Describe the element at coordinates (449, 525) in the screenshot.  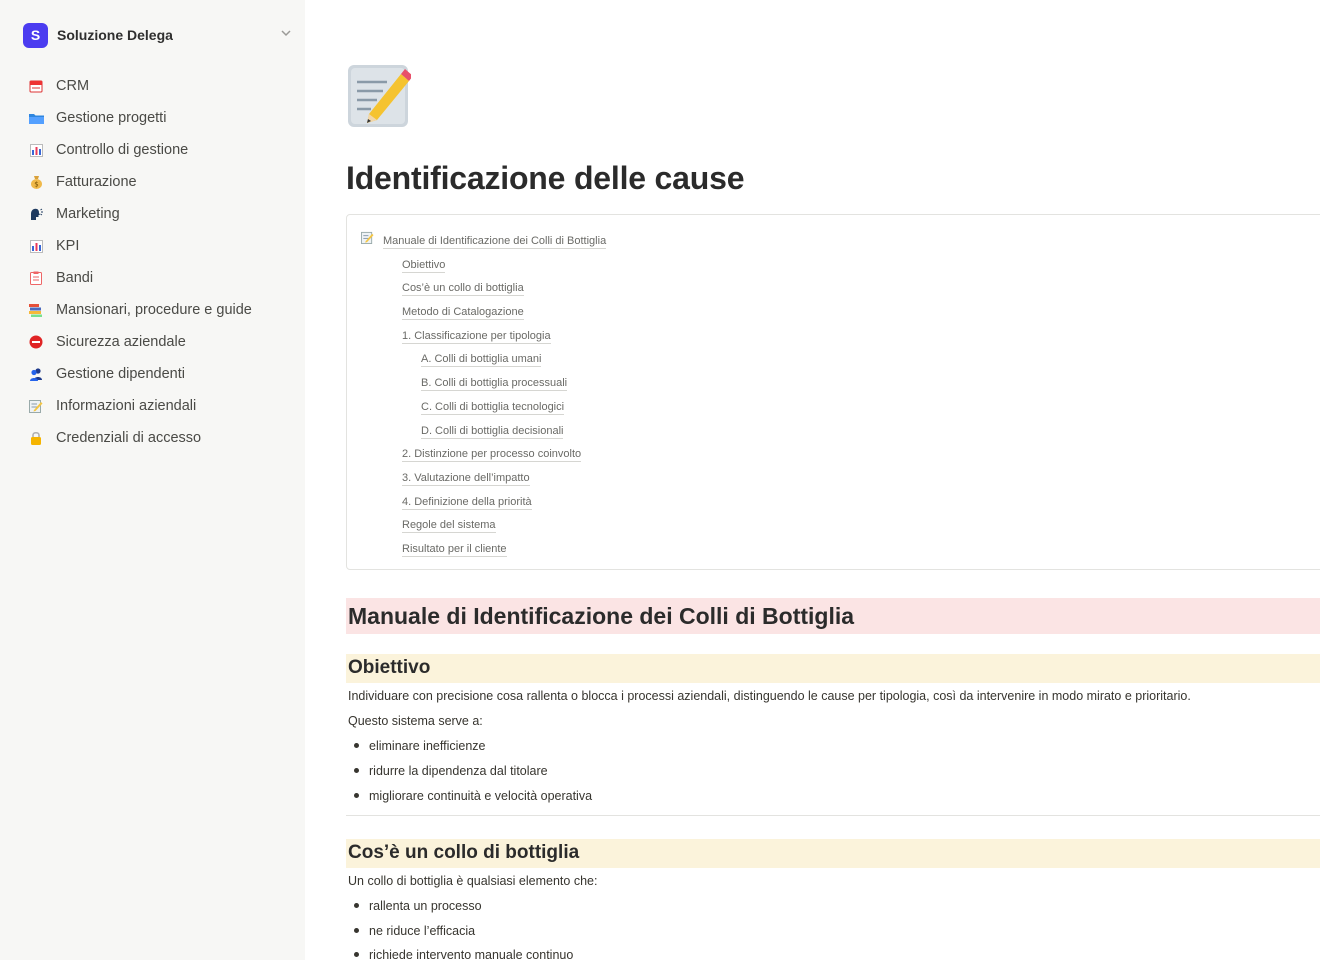
I see `toc-link: Regole del sistema` at that location.